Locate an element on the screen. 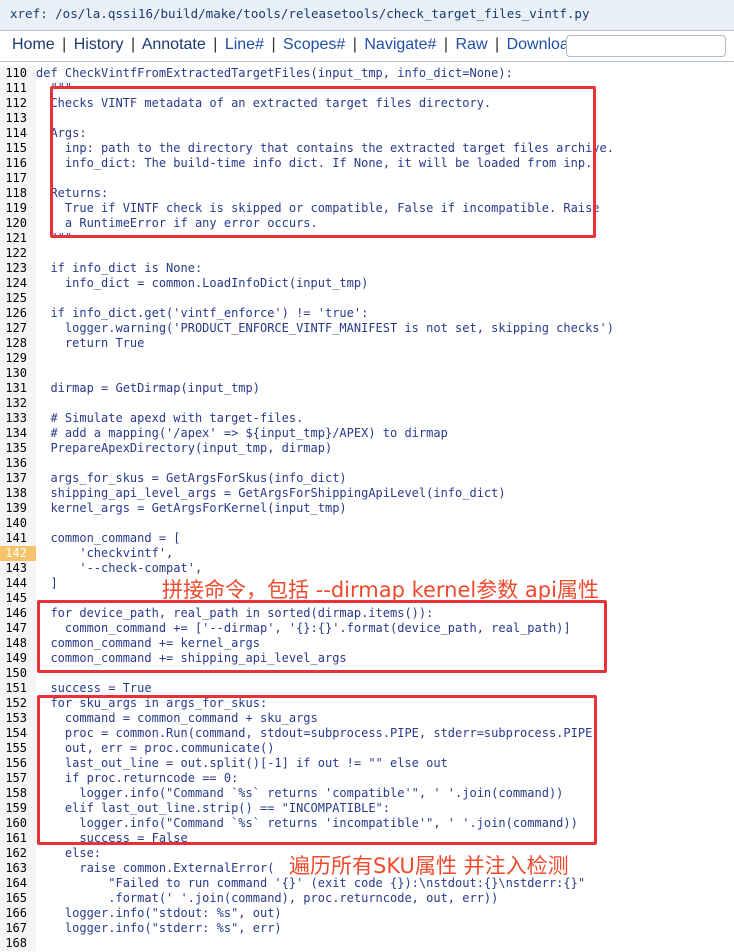 The image size is (734, 952). line-number-link: 156 is located at coordinates (18, 763).